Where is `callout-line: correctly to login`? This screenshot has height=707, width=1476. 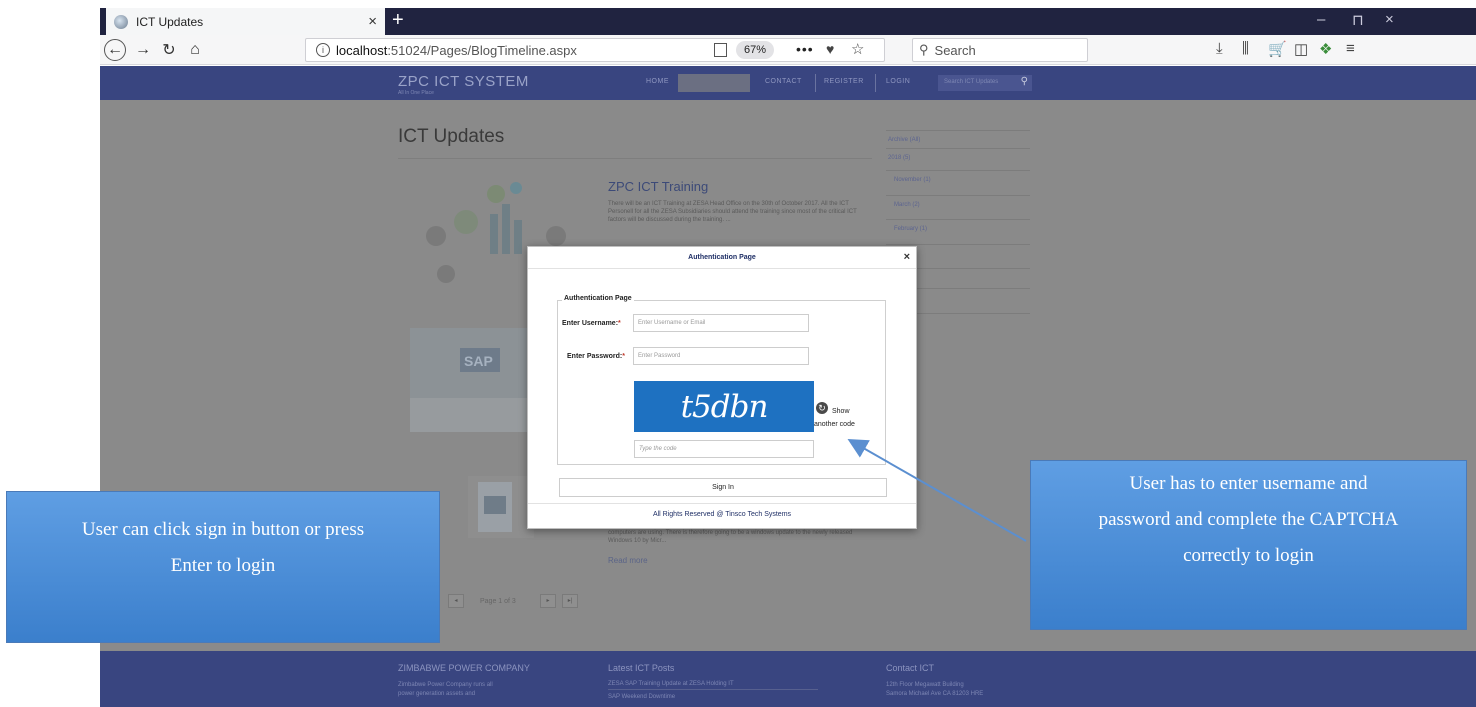
callout-line: correctly to login is located at coordinates (1248, 555).